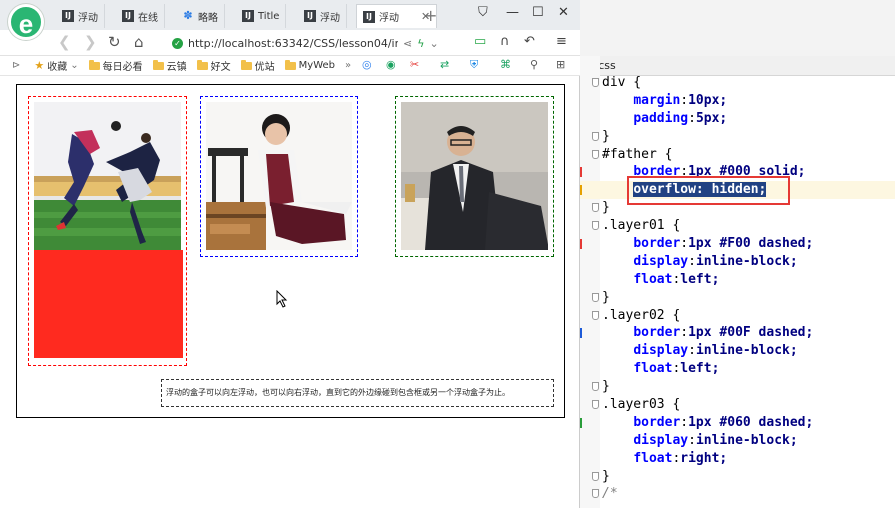  What do you see at coordinates (512, 12) in the screenshot?
I see `minimize-icon: —` at bounding box center [512, 12].